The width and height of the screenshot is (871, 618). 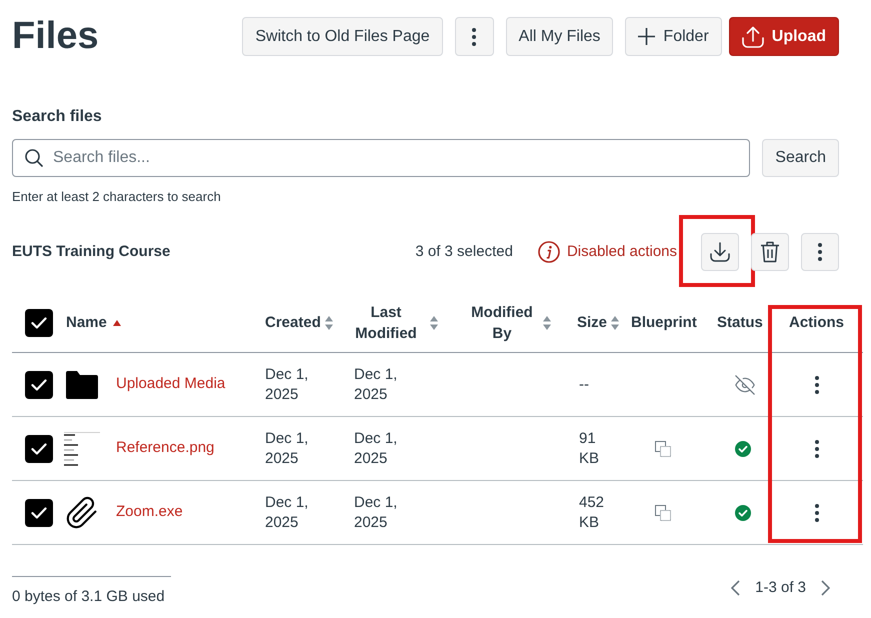 I want to click on new-folder-button: Folder, so click(x=673, y=36).